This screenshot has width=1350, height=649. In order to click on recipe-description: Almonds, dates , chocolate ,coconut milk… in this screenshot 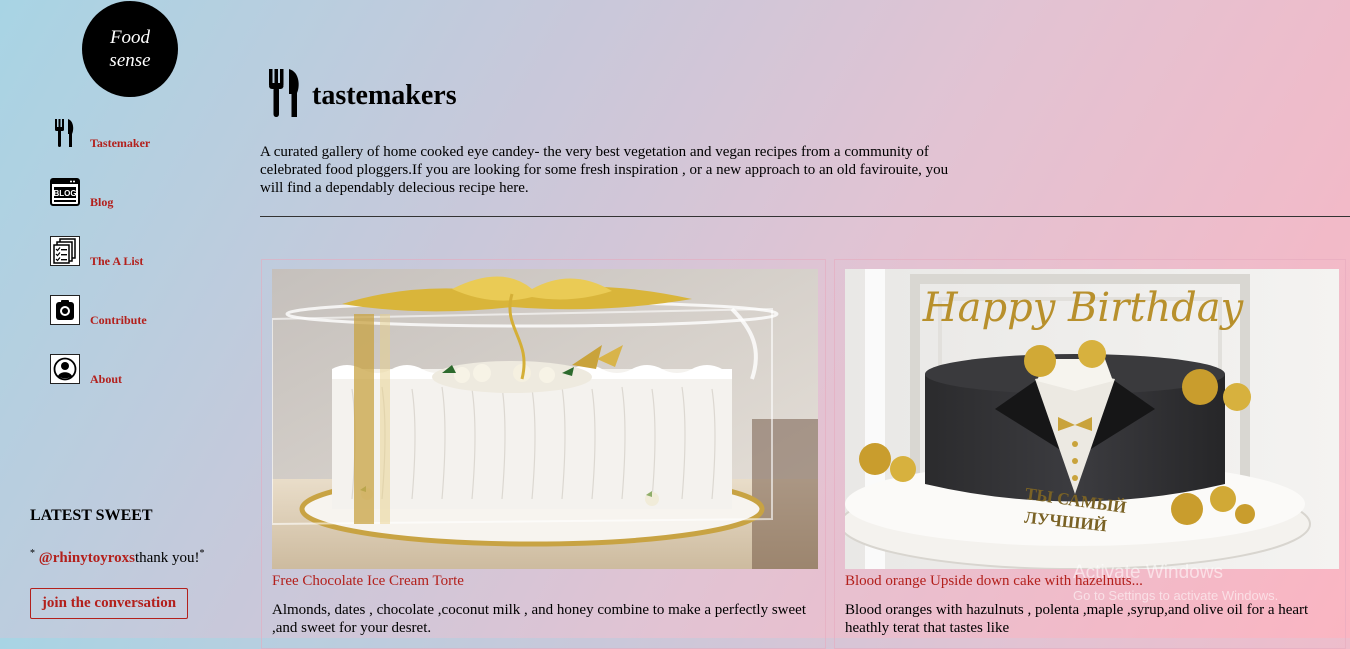, I will do `click(539, 619)`.